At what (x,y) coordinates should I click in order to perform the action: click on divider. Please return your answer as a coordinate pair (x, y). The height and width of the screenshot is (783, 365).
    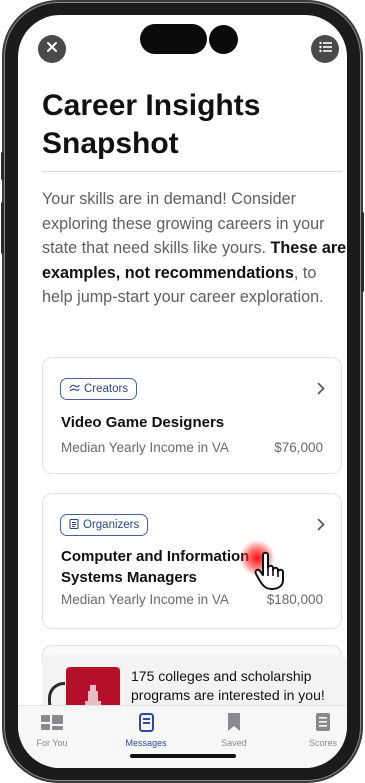
    Looking at the image, I should click on (192, 171).